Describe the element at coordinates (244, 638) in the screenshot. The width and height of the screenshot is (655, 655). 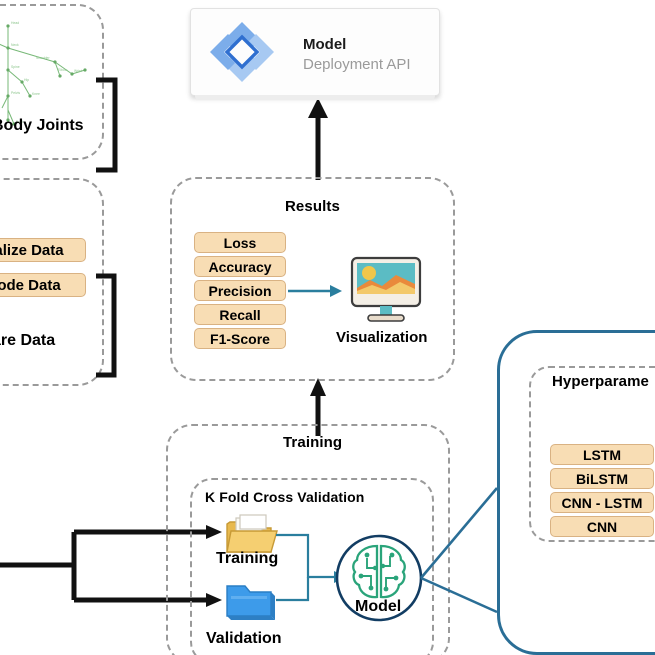
I see `validation-folder-label: Validation` at that location.